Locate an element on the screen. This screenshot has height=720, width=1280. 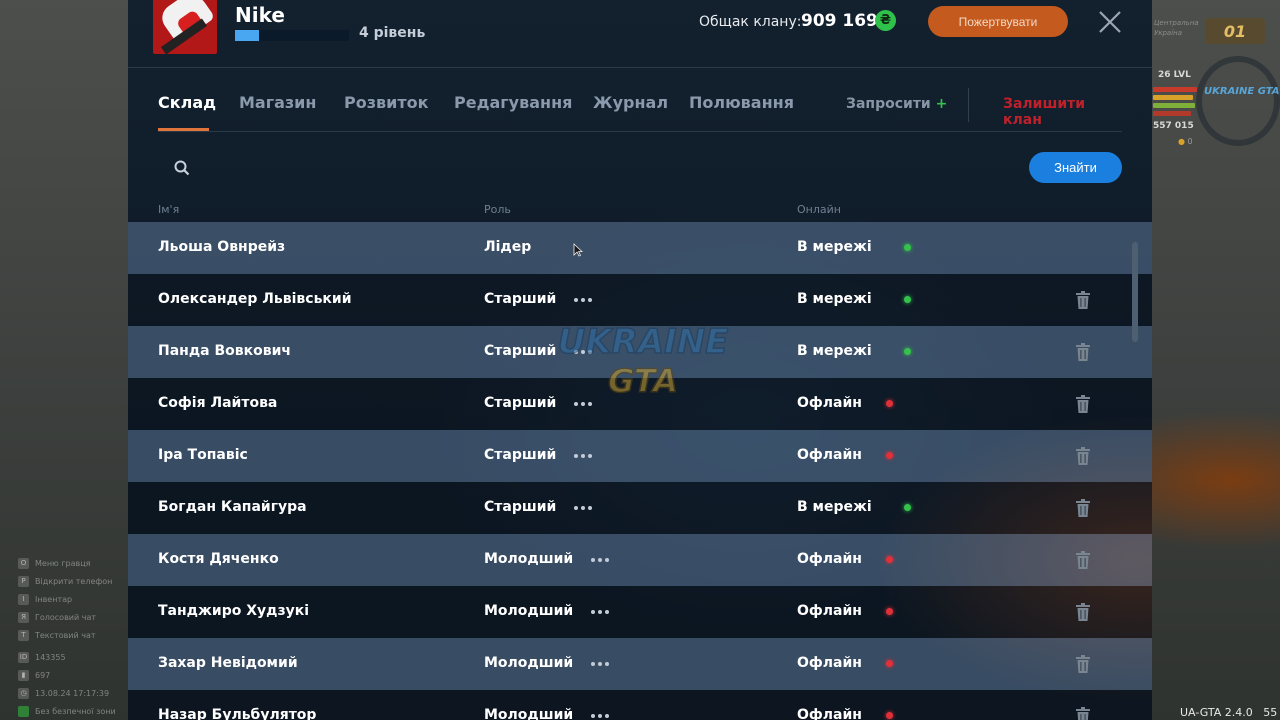
member-name: Назар Бульбулятор is located at coordinates (237, 713).